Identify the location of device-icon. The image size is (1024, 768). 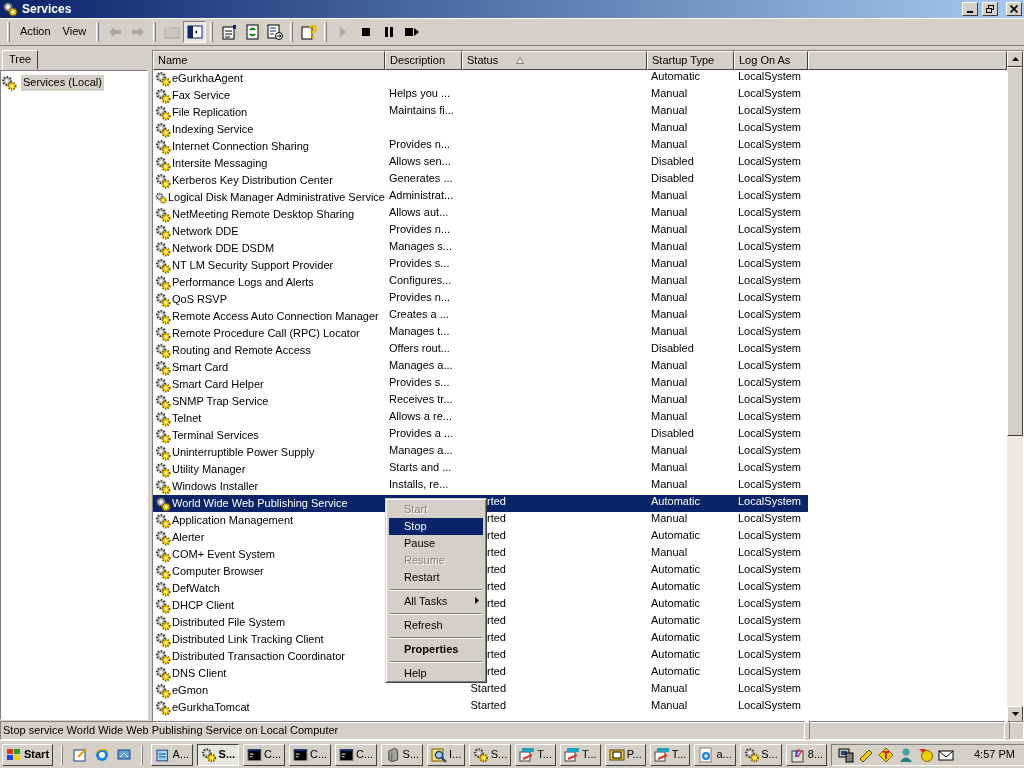
(616, 754).